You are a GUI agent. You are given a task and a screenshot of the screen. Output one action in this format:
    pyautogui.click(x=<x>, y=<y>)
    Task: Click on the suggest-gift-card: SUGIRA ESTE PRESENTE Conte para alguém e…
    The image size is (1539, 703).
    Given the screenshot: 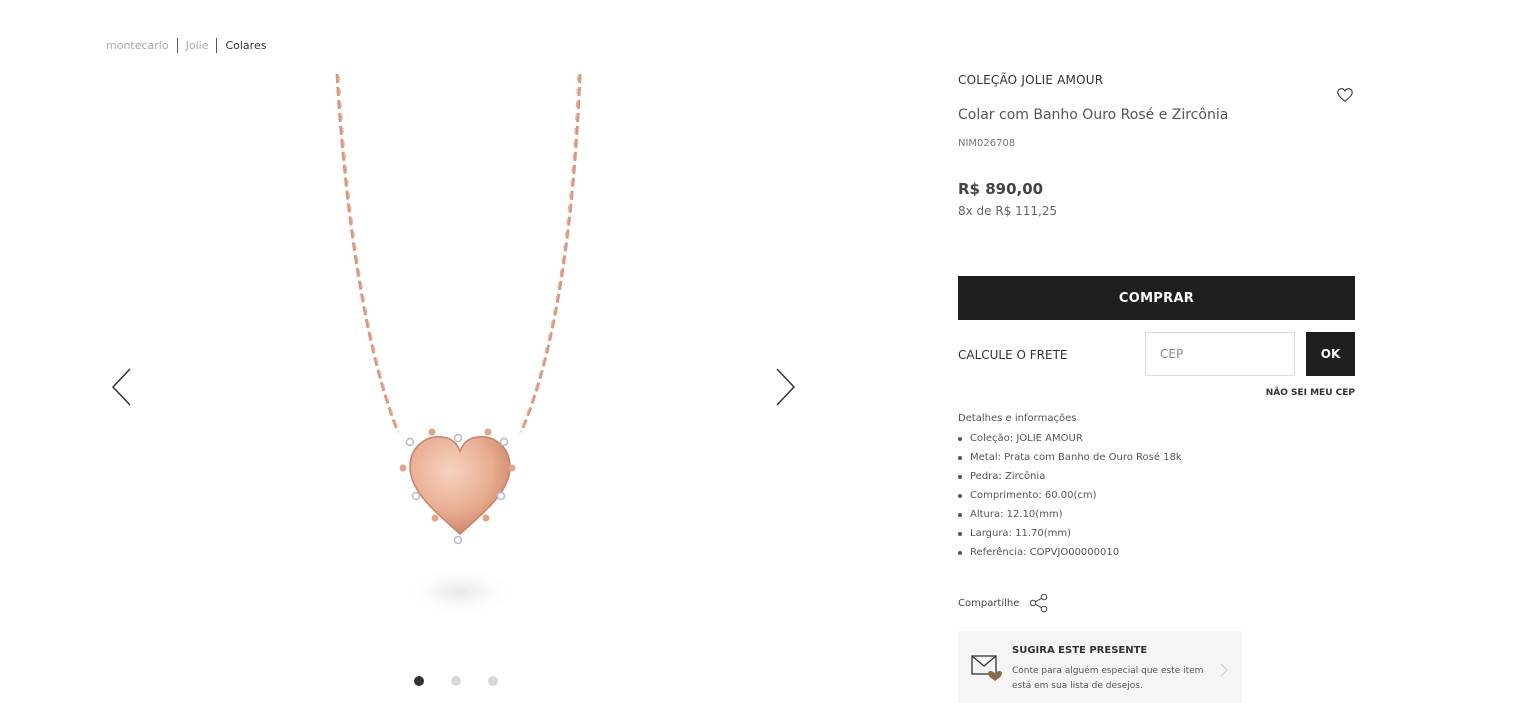 What is the action you would take?
    pyautogui.click(x=1100, y=667)
    